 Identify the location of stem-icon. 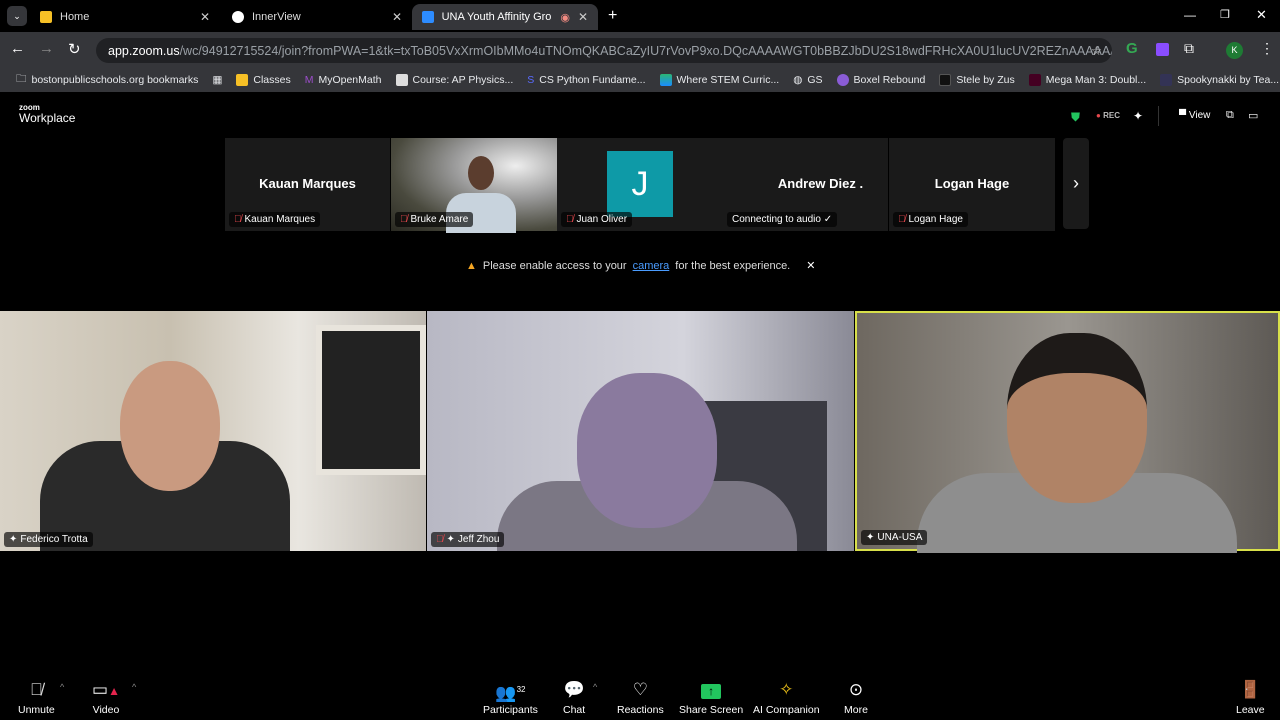
(665, 80).